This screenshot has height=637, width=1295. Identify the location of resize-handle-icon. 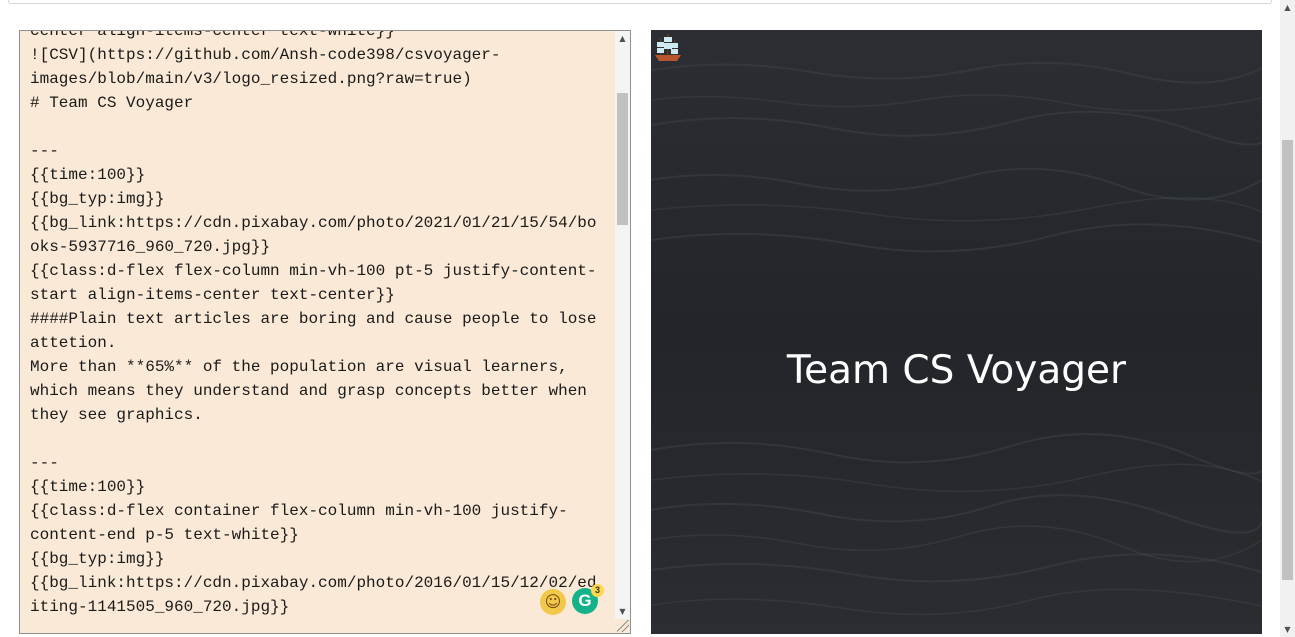
(623, 626).